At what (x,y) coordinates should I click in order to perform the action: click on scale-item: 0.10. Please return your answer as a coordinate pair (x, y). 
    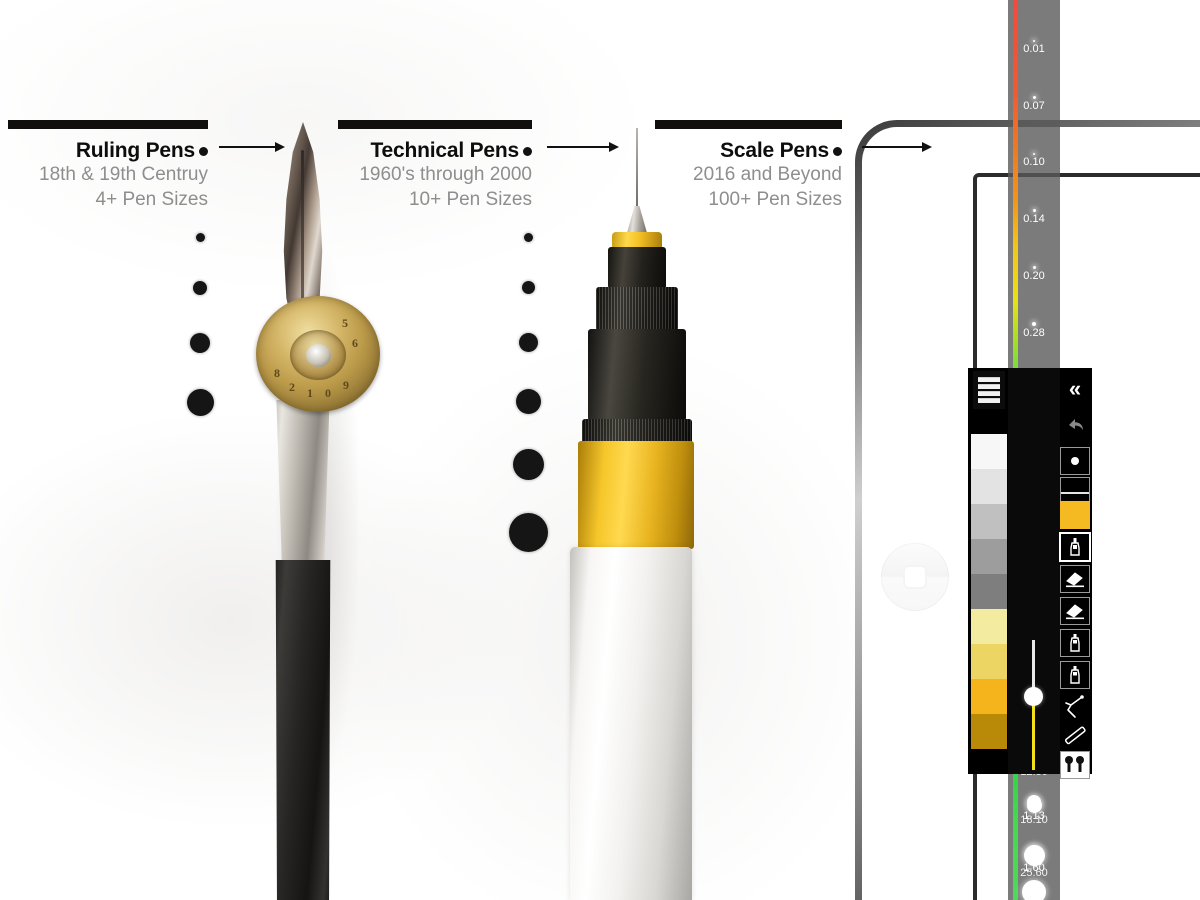
    Looking at the image, I should click on (1034, 161).